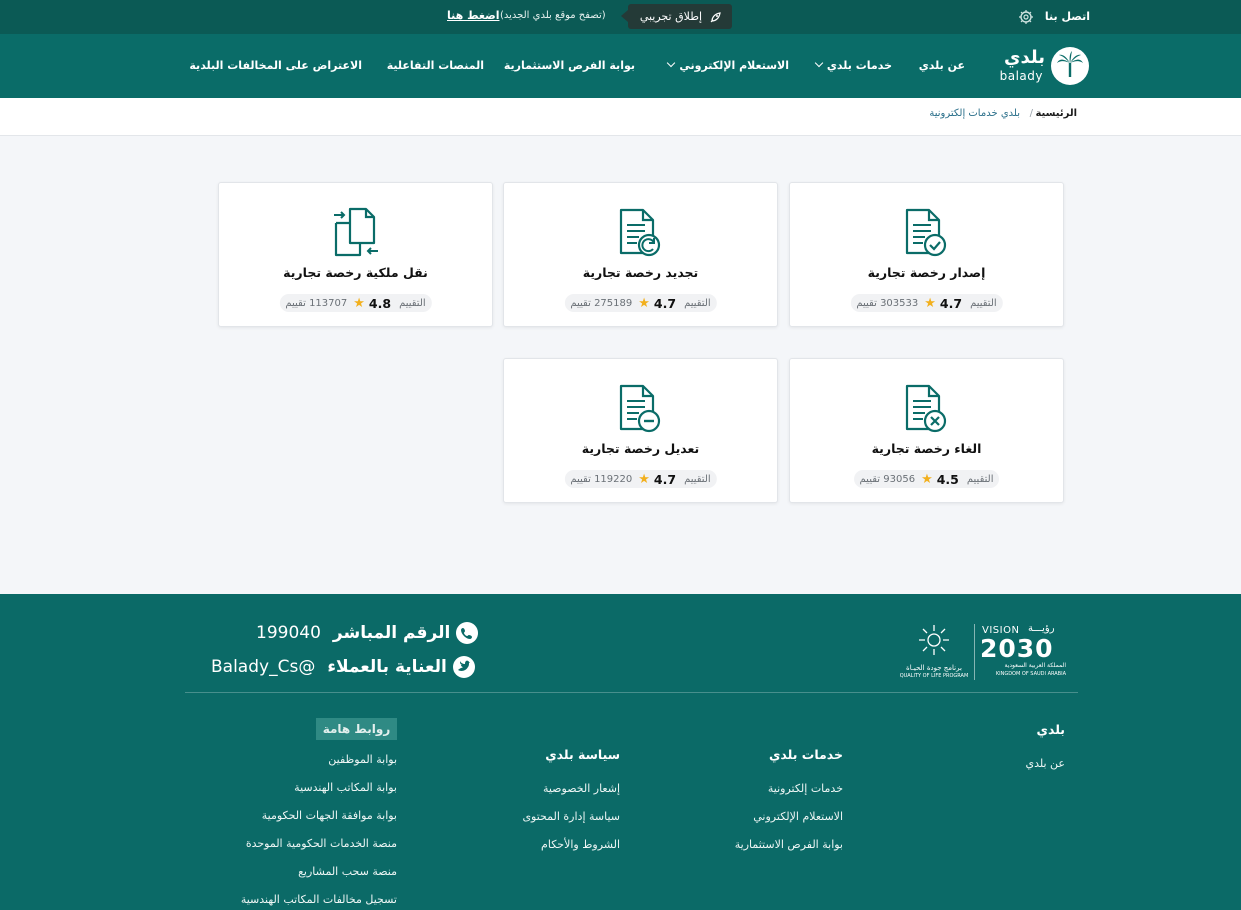 The image size is (1241, 910). What do you see at coordinates (263, 667) in the screenshot?
I see `customer-care-handle: @Balady_Cs` at bounding box center [263, 667].